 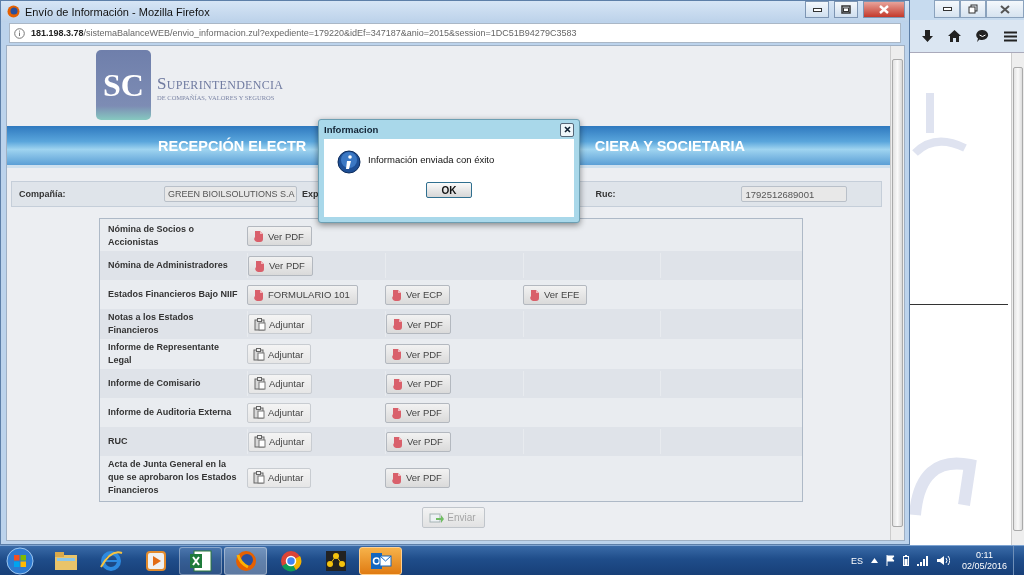 I want to click on dialog-title: Informacion, so click(x=351, y=129).